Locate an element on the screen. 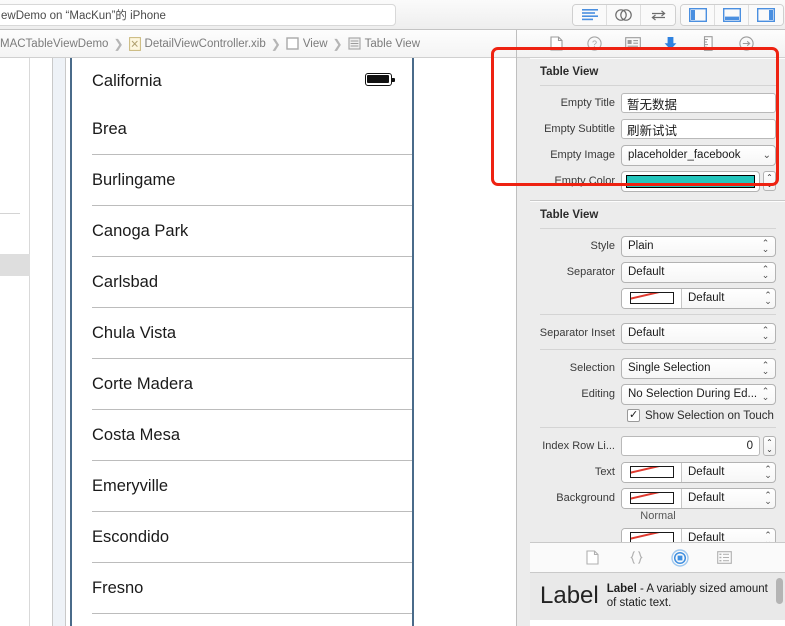 Image resolution: width=785 pixels, height=626 pixels. media-library-tab is located at coordinates (724, 558).